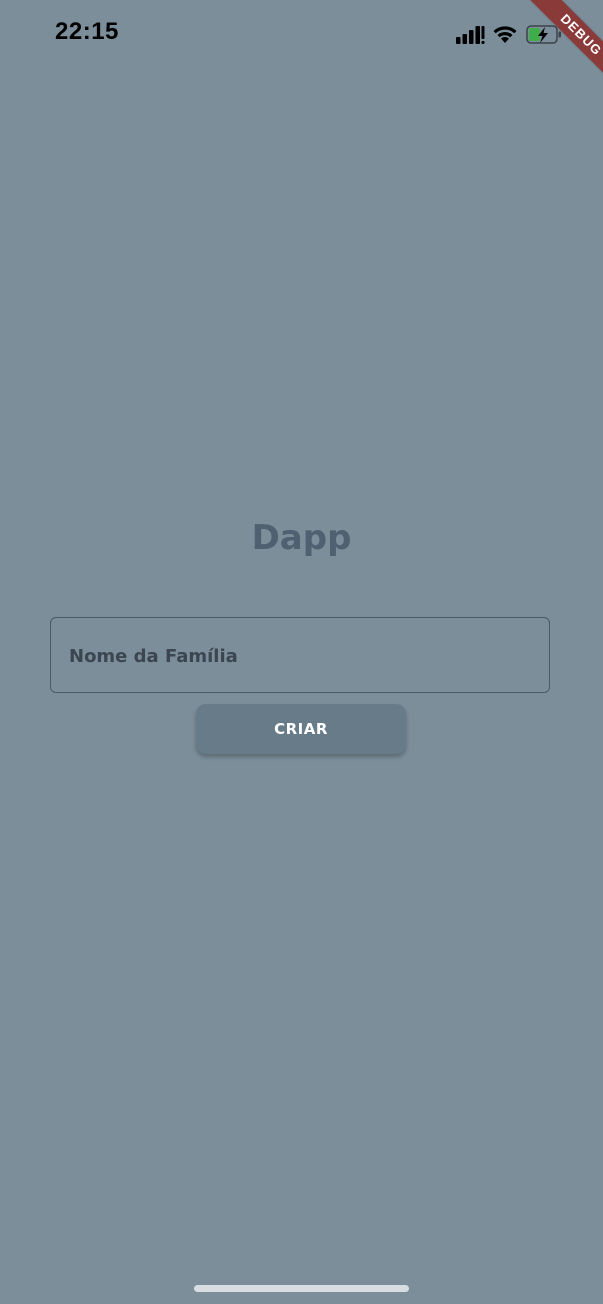 The width and height of the screenshot is (603, 1304). What do you see at coordinates (301, 1288) in the screenshot?
I see `home-indicator` at bounding box center [301, 1288].